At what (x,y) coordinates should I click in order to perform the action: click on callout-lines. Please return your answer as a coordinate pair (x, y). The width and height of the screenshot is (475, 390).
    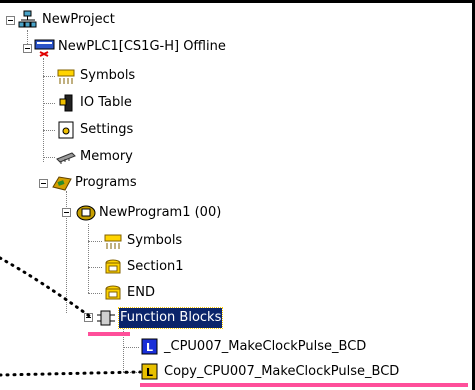
    Looking at the image, I should click on (71, 316).